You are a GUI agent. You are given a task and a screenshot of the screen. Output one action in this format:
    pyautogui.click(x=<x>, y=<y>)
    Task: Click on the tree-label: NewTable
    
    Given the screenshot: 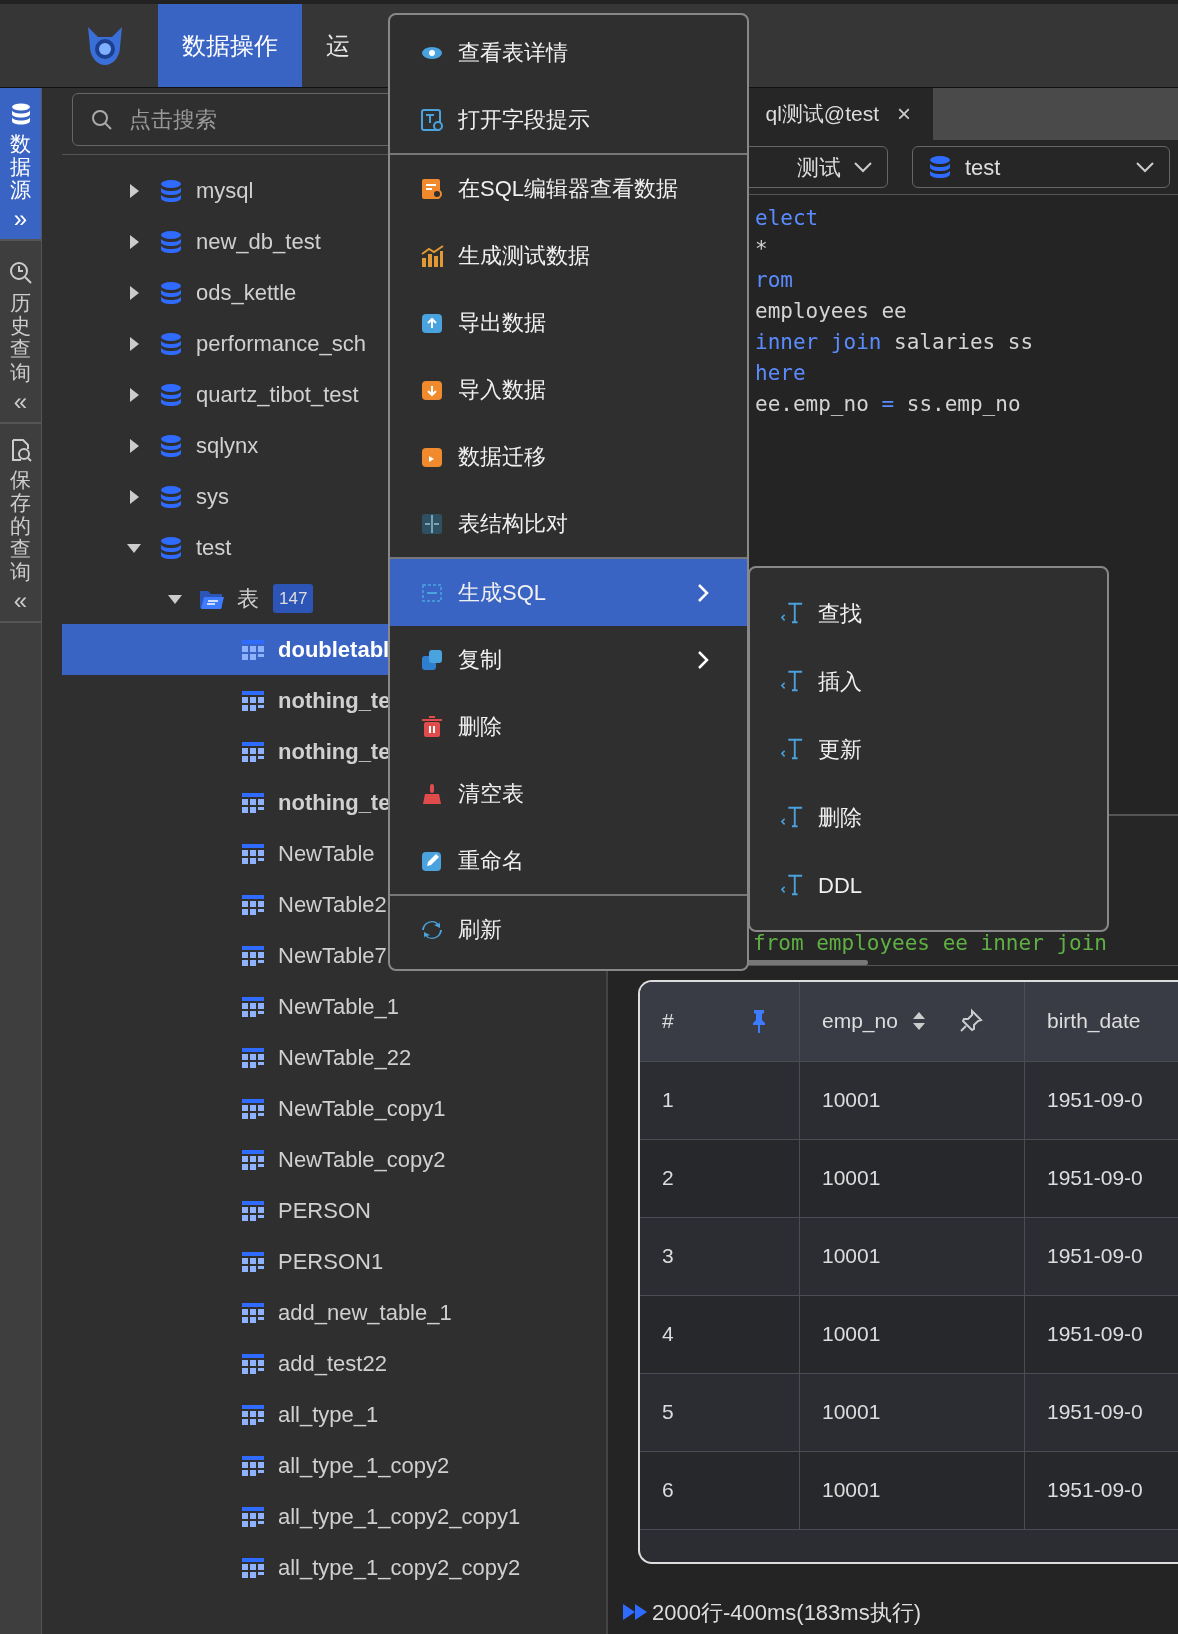 What is the action you would take?
    pyautogui.click(x=326, y=854)
    